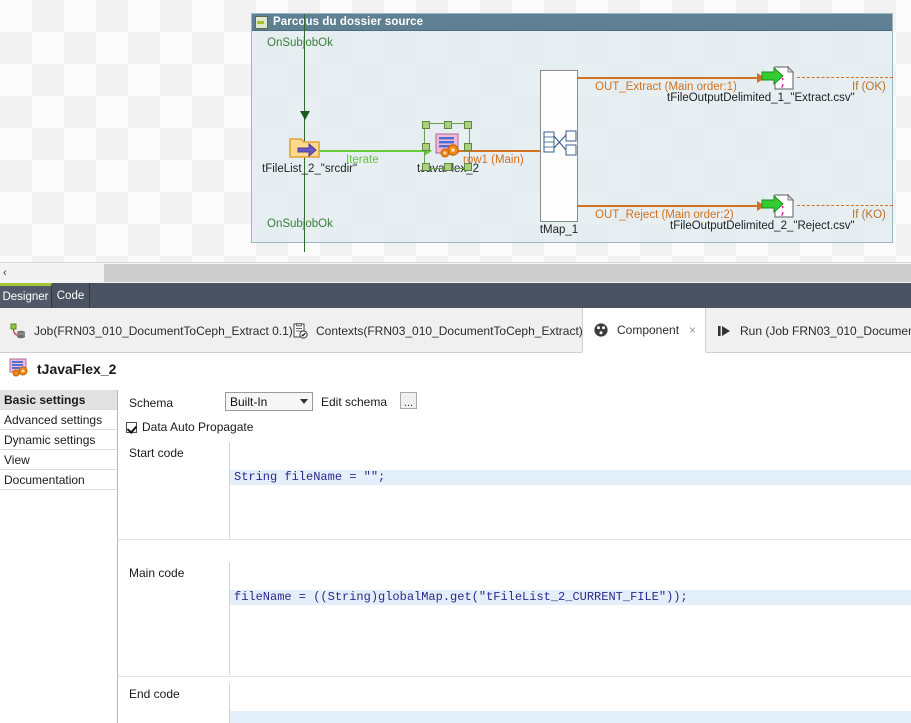 The height and width of the screenshot is (723, 911). Describe the element at coordinates (269, 401) in the screenshot. I see `schema-select: Built-In` at that location.